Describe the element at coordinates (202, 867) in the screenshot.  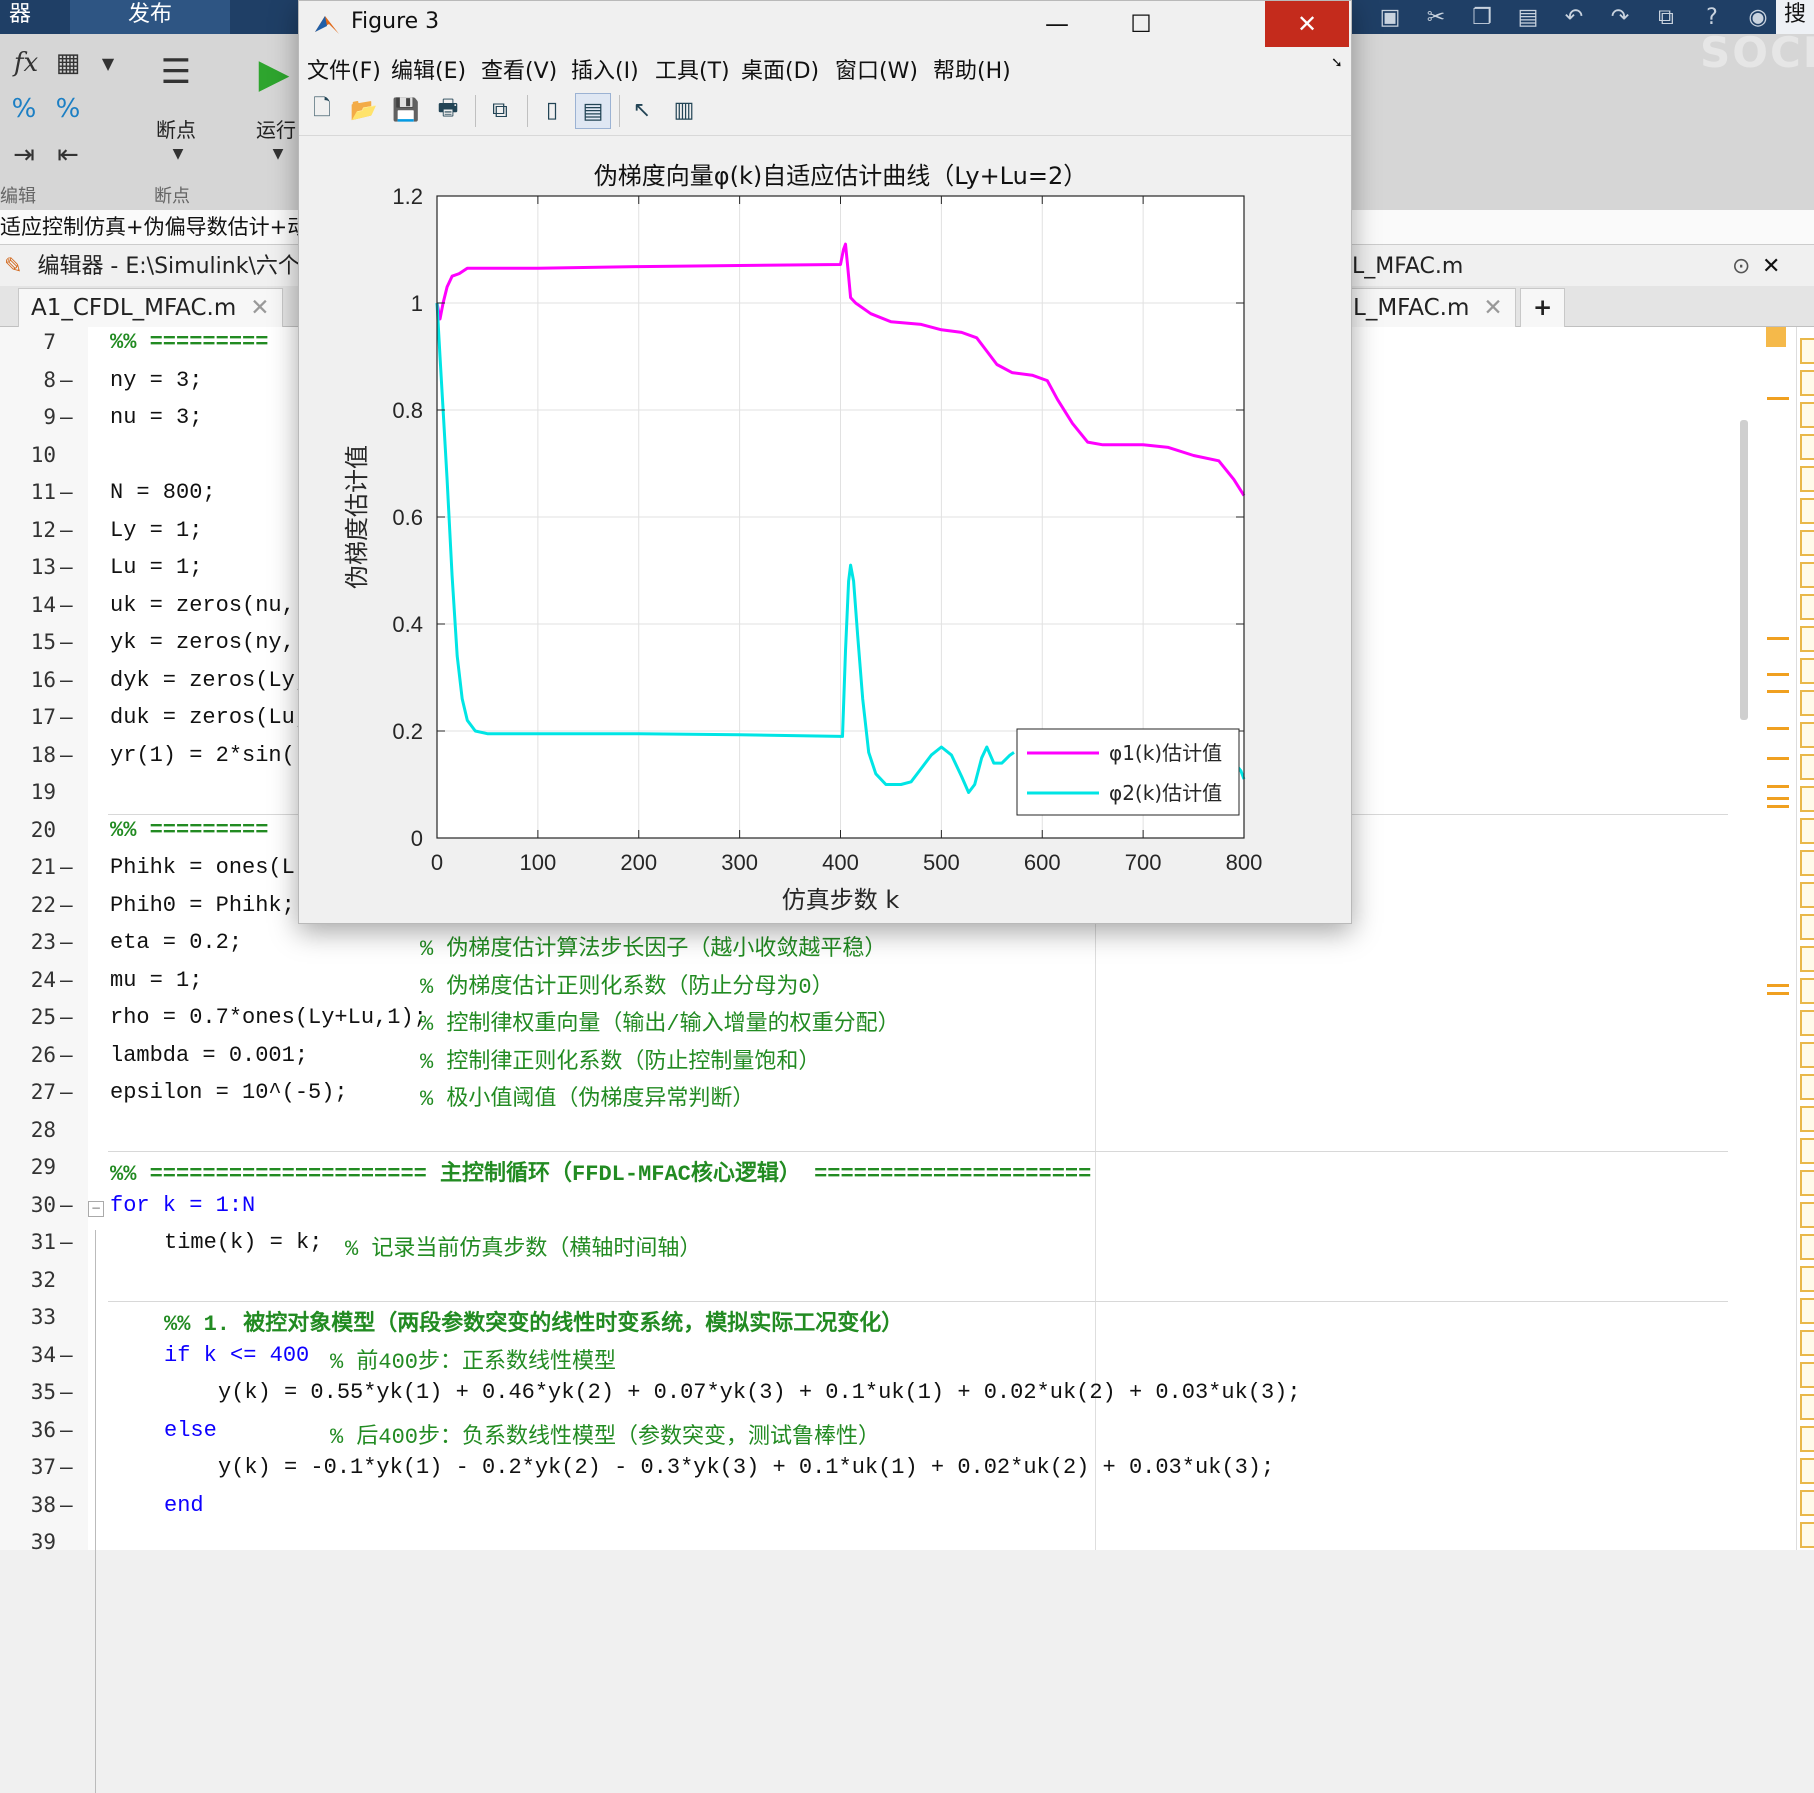
I see `code-line: Phihk = ones(L` at that location.